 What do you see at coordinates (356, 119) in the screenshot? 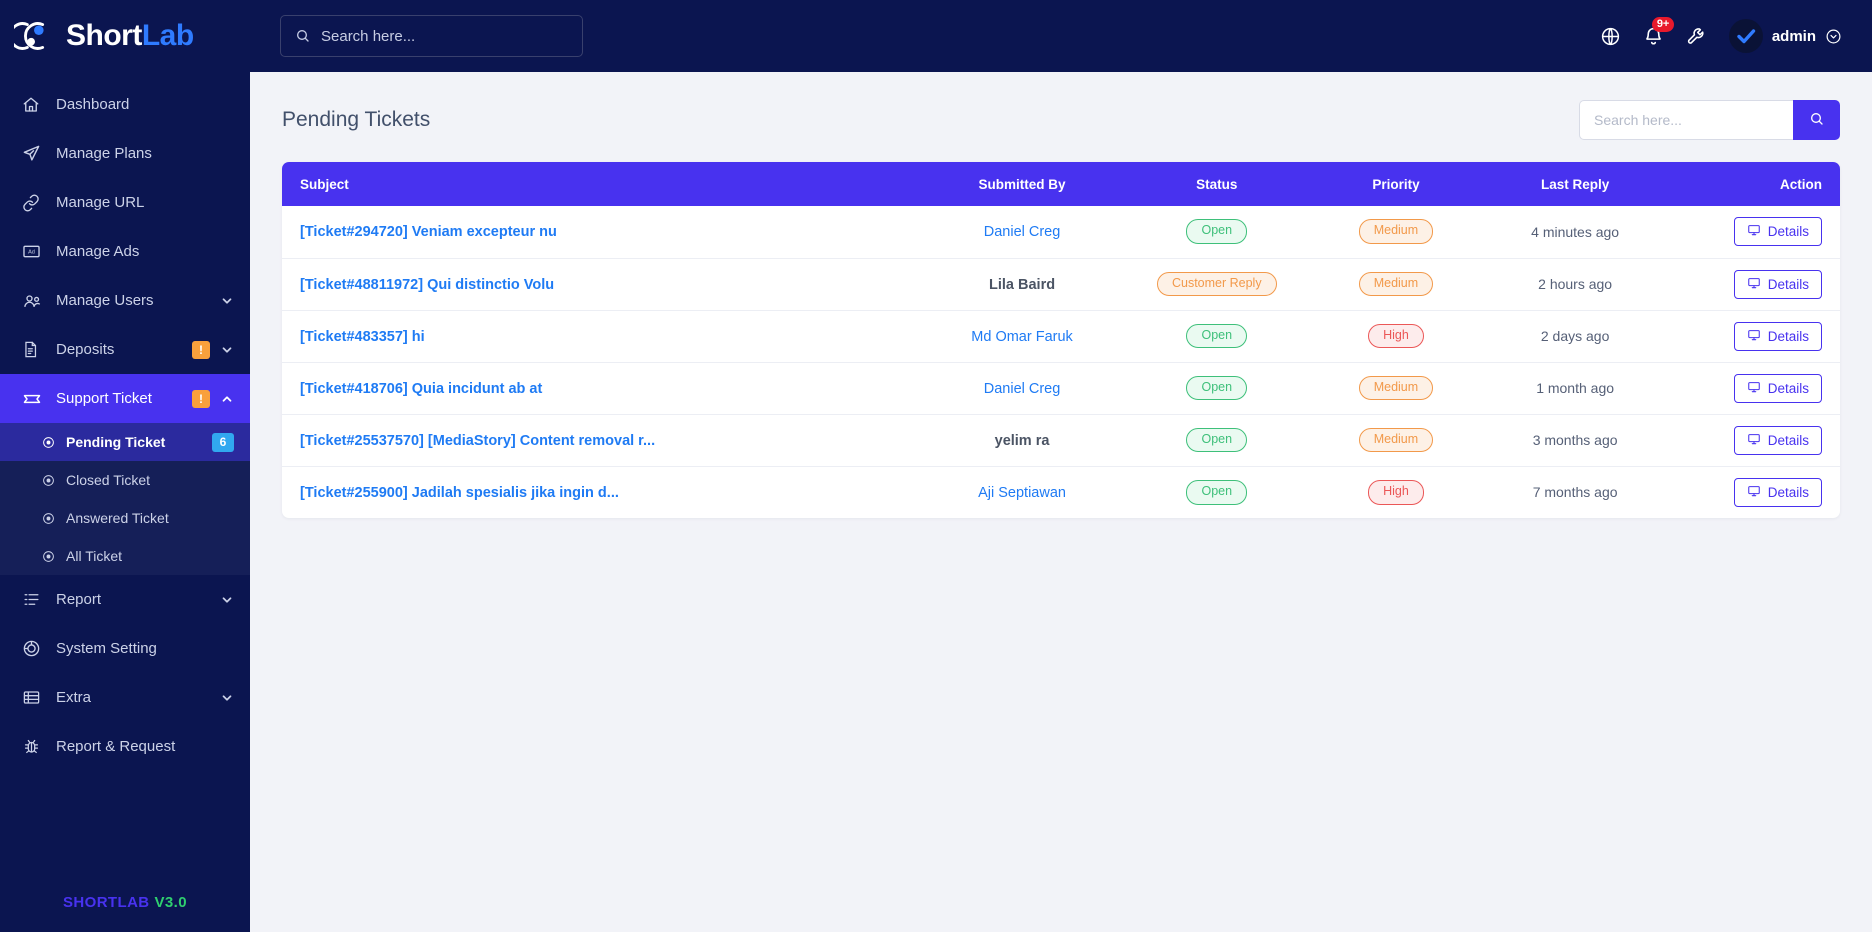
I see `page-title: Pending Tickets` at bounding box center [356, 119].